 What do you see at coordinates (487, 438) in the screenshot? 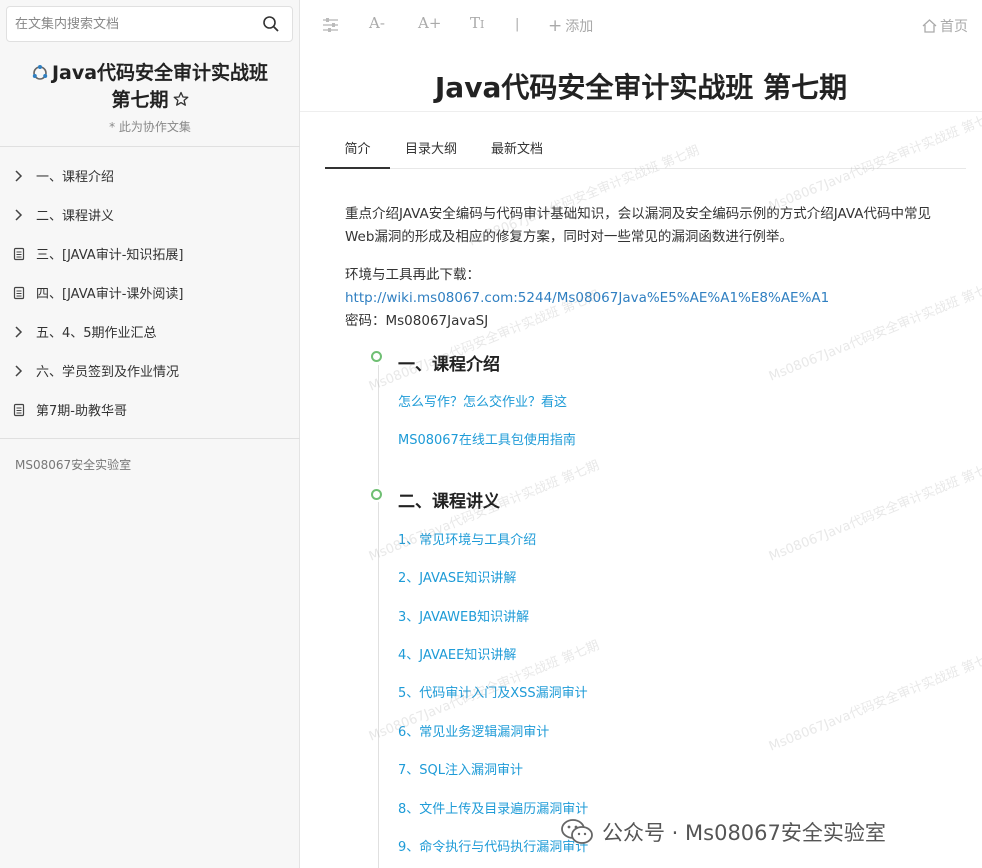
I see `doc-link: MS08067在线工具包使用指南` at bounding box center [487, 438].